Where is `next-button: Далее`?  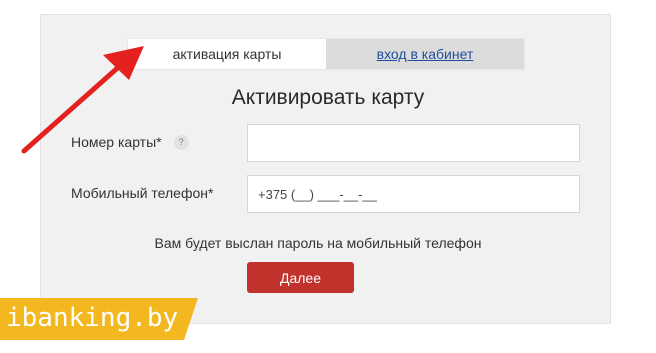
next-button: Далее is located at coordinates (300, 277).